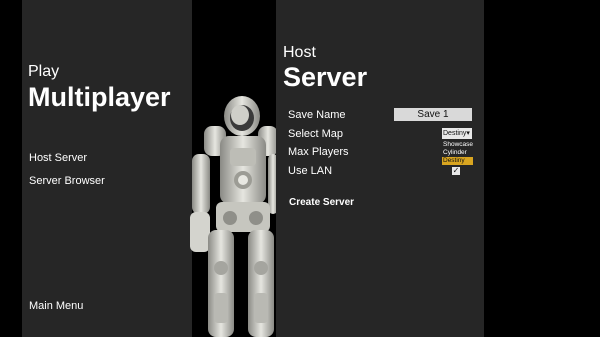  I want to click on use-lan-checkbox: ✓, so click(456, 171).